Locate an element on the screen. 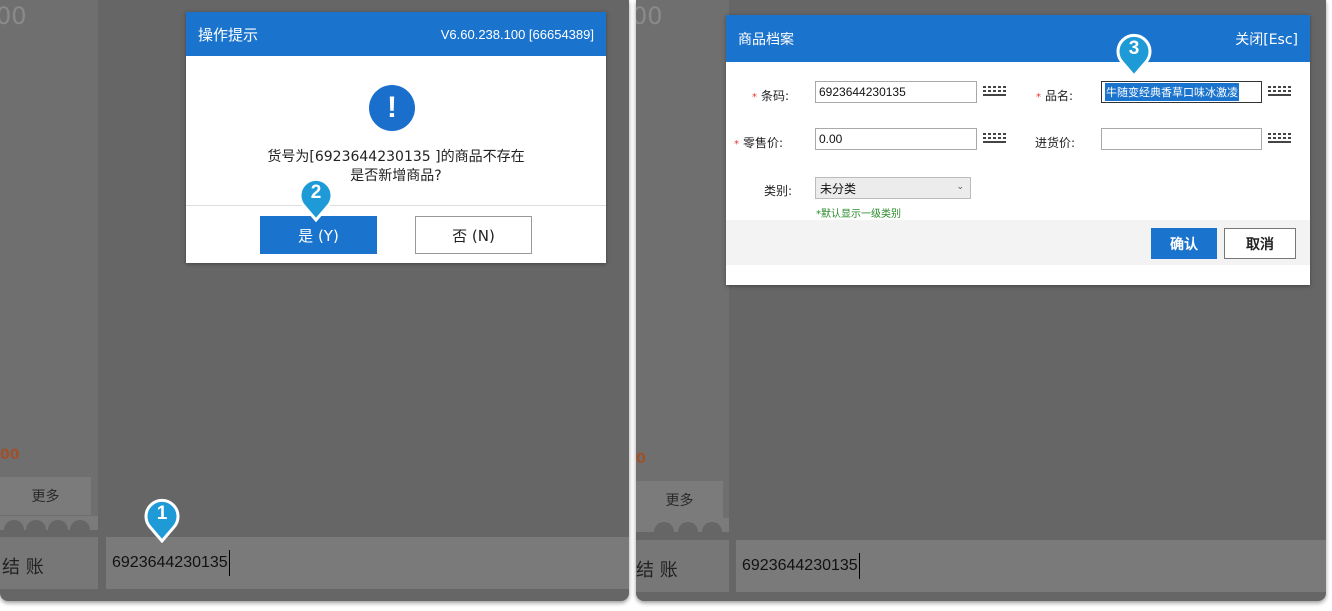 The width and height of the screenshot is (1332, 611). no-button: 否 (N) is located at coordinates (473, 235).